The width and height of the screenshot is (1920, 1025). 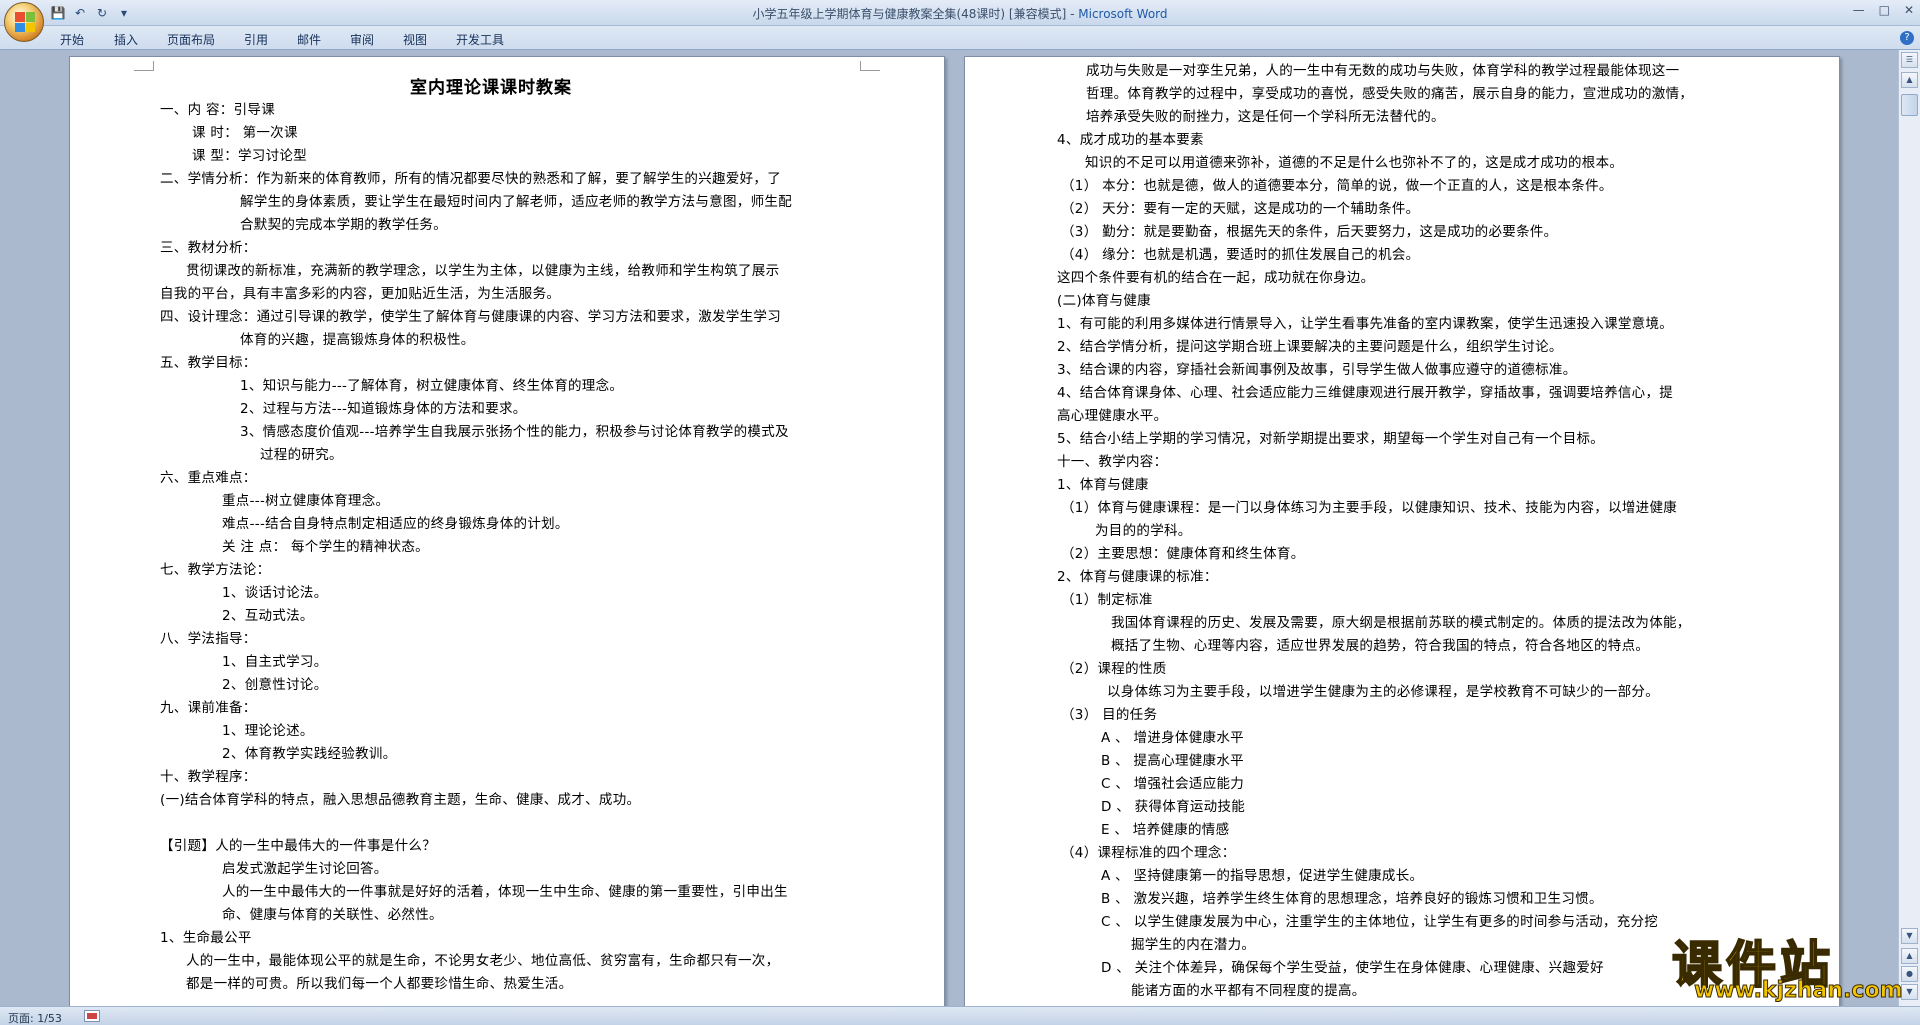 I want to click on previous-page-icon: ▲, so click(x=1909, y=956).